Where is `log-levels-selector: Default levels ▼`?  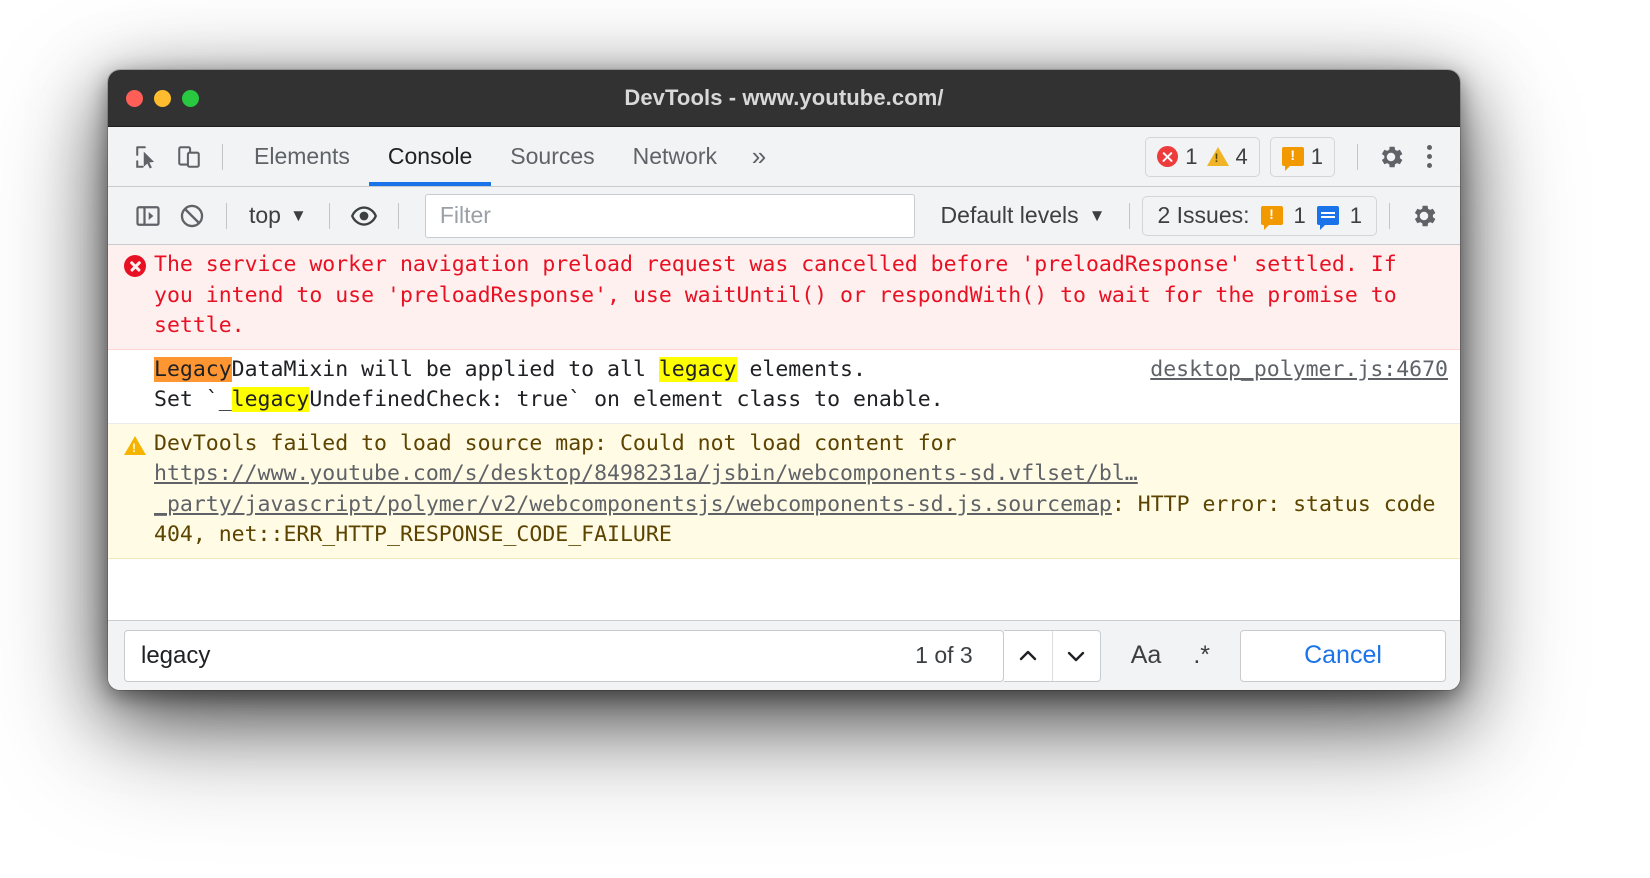 log-levels-selector: Default levels ▼ is located at coordinates (1023, 215).